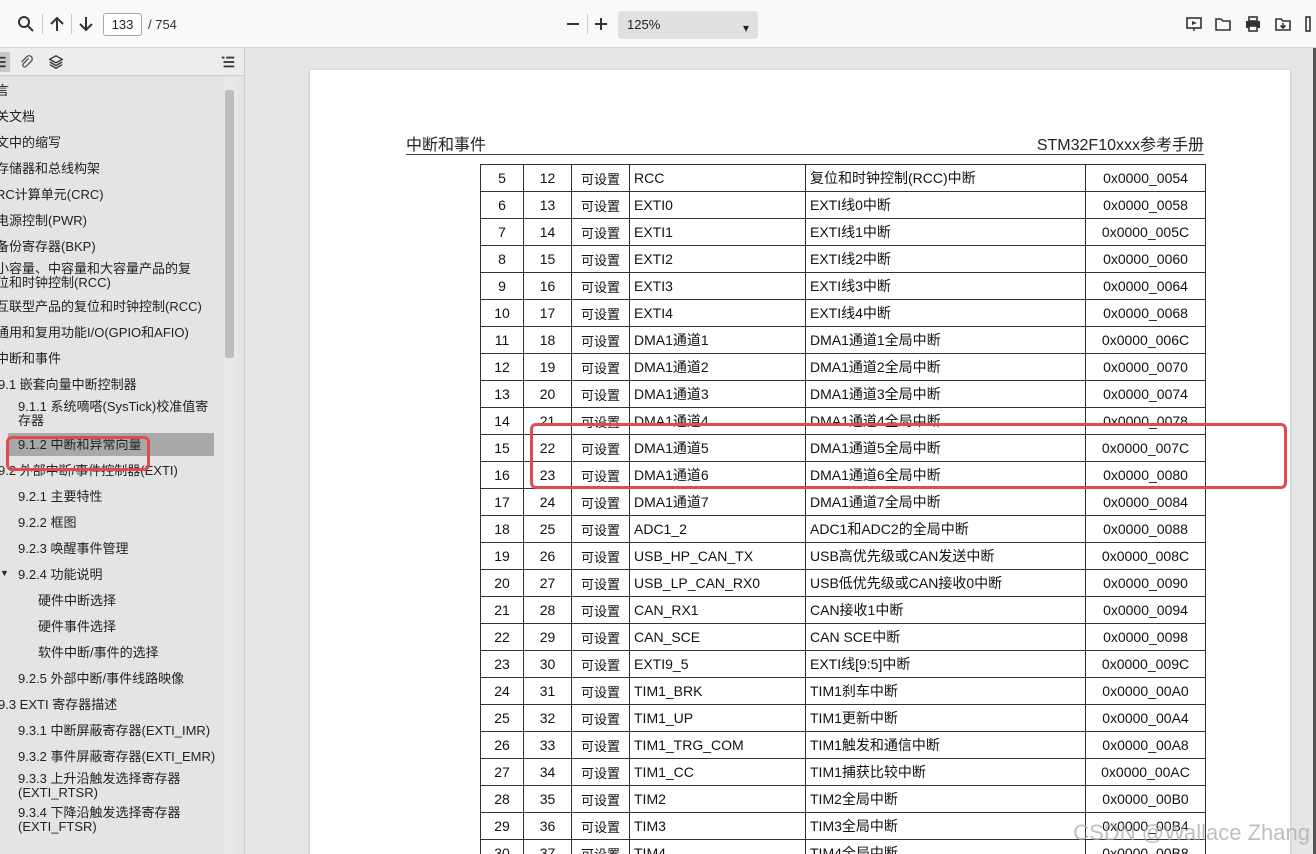 The height and width of the screenshot is (854, 1316). Describe the element at coordinates (547, 637) in the screenshot. I see `table-cell: 29` at that location.